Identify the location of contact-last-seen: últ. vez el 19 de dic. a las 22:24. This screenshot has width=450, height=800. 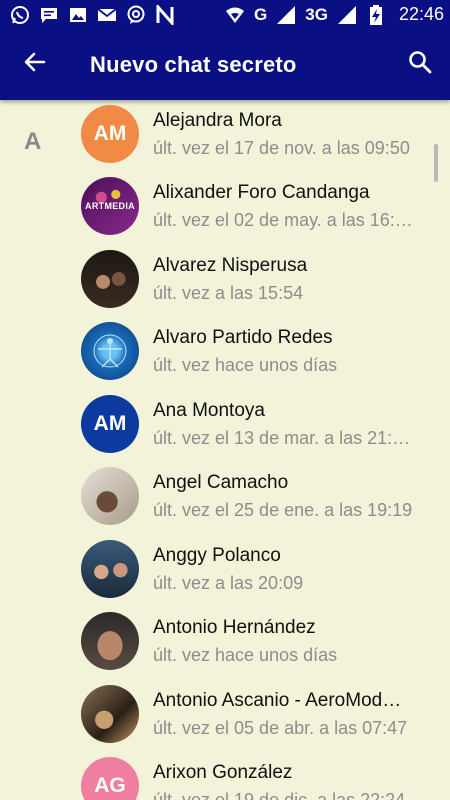
(279, 795).